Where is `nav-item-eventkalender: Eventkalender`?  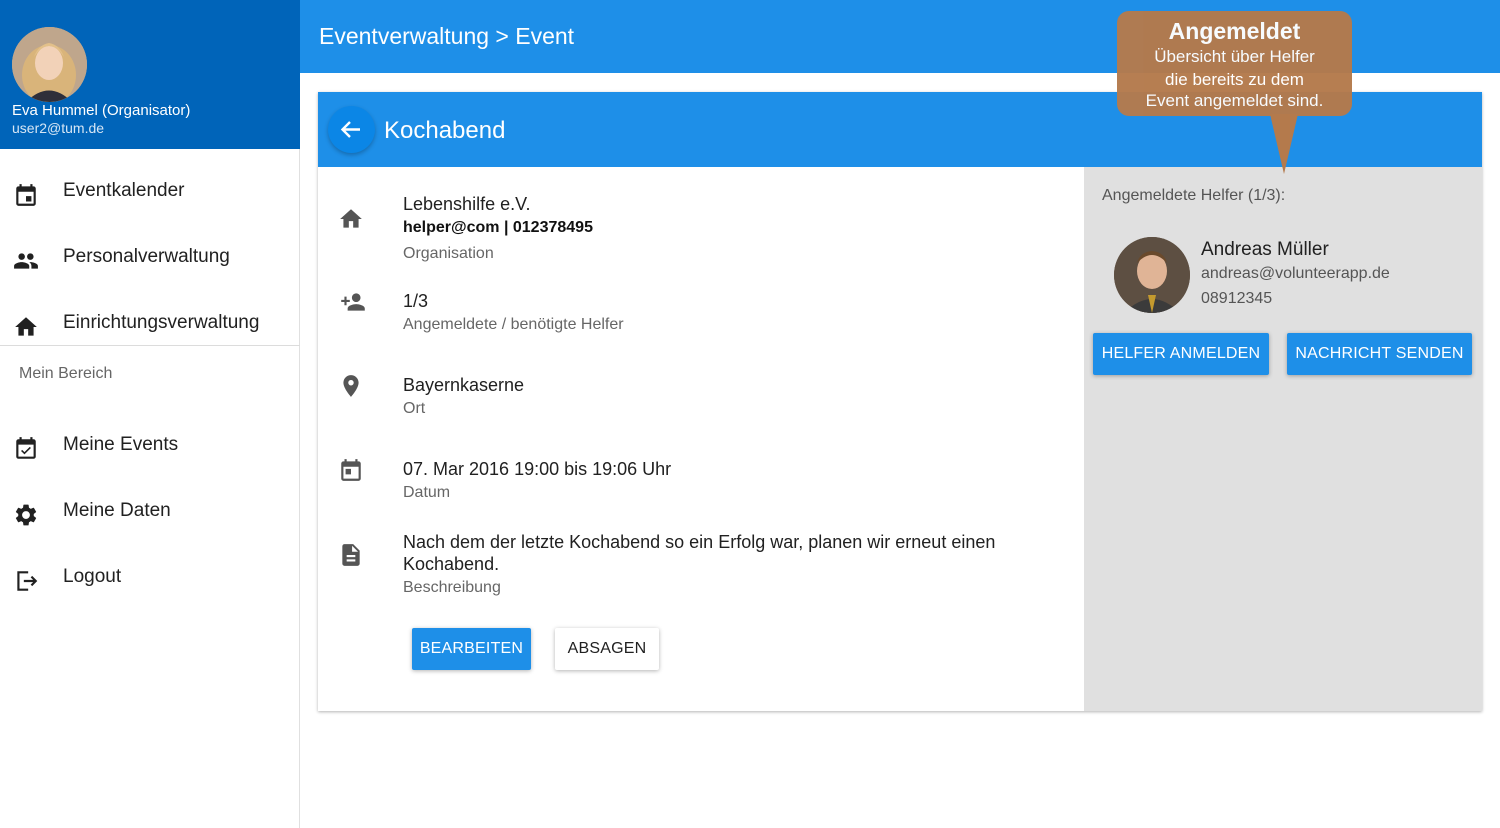
nav-item-eventkalender: Eventkalender is located at coordinates (150, 188).